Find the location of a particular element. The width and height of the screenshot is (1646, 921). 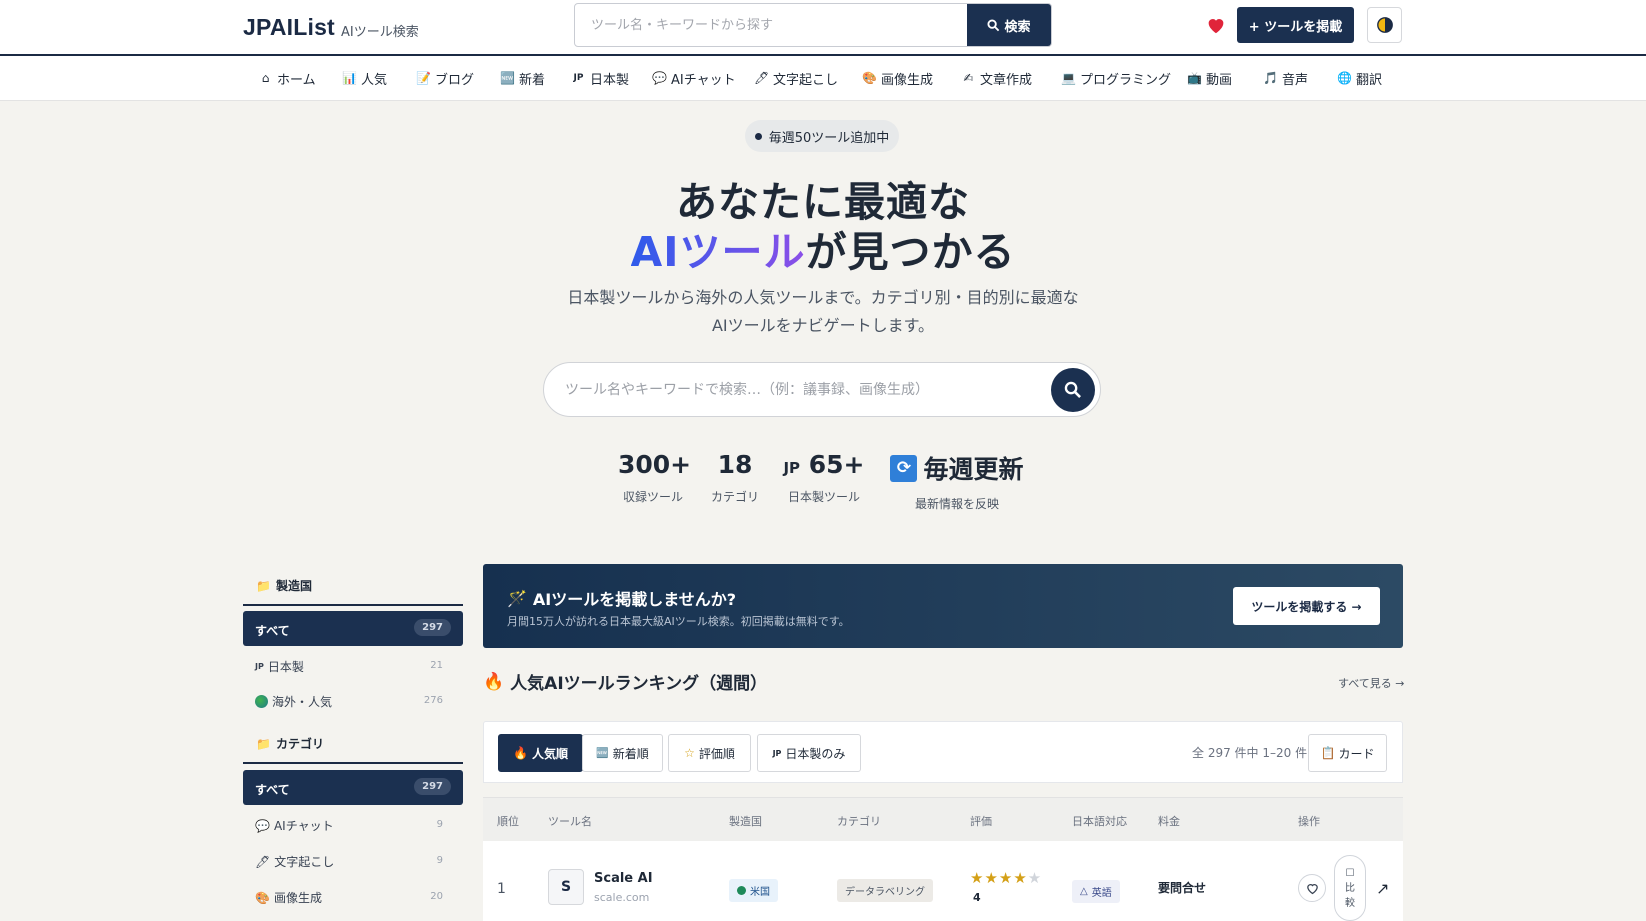

hero-title-highlight: AIツール is located at coordinates (718, 252).